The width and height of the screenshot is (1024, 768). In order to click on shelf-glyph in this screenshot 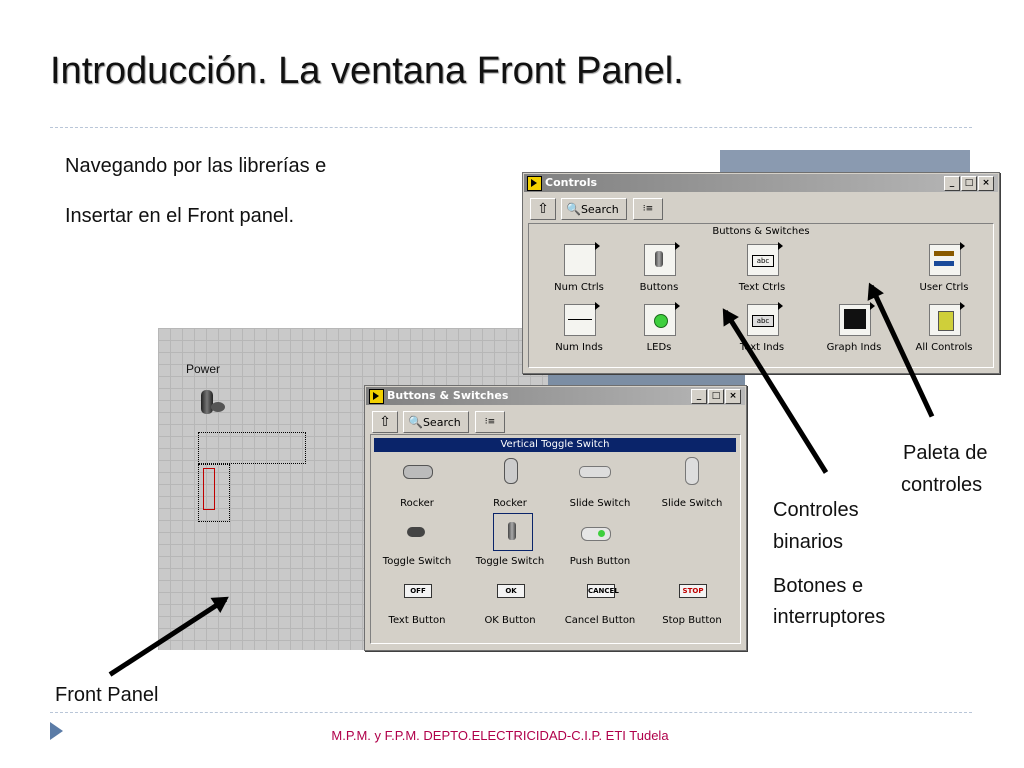, I will do `click(944, 253)`.